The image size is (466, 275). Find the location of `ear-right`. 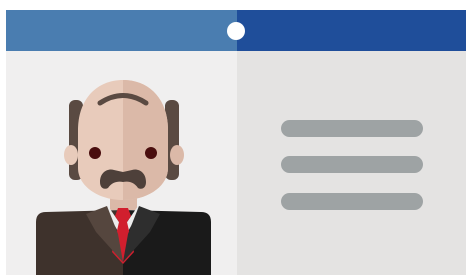

ear-right is located at coordinates (177, 155).